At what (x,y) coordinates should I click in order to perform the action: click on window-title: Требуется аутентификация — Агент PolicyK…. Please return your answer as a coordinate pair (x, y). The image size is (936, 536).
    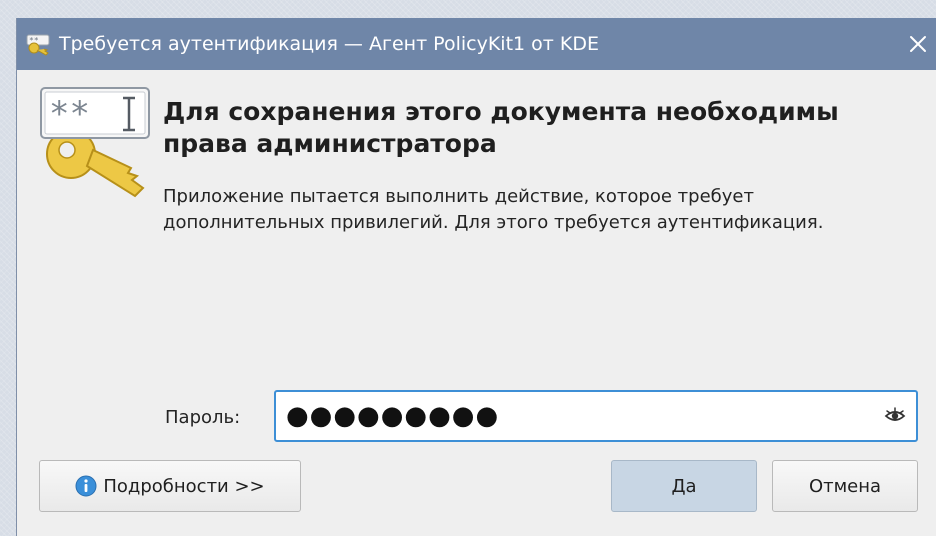
    Looking at the image, I should click on (329, 44).